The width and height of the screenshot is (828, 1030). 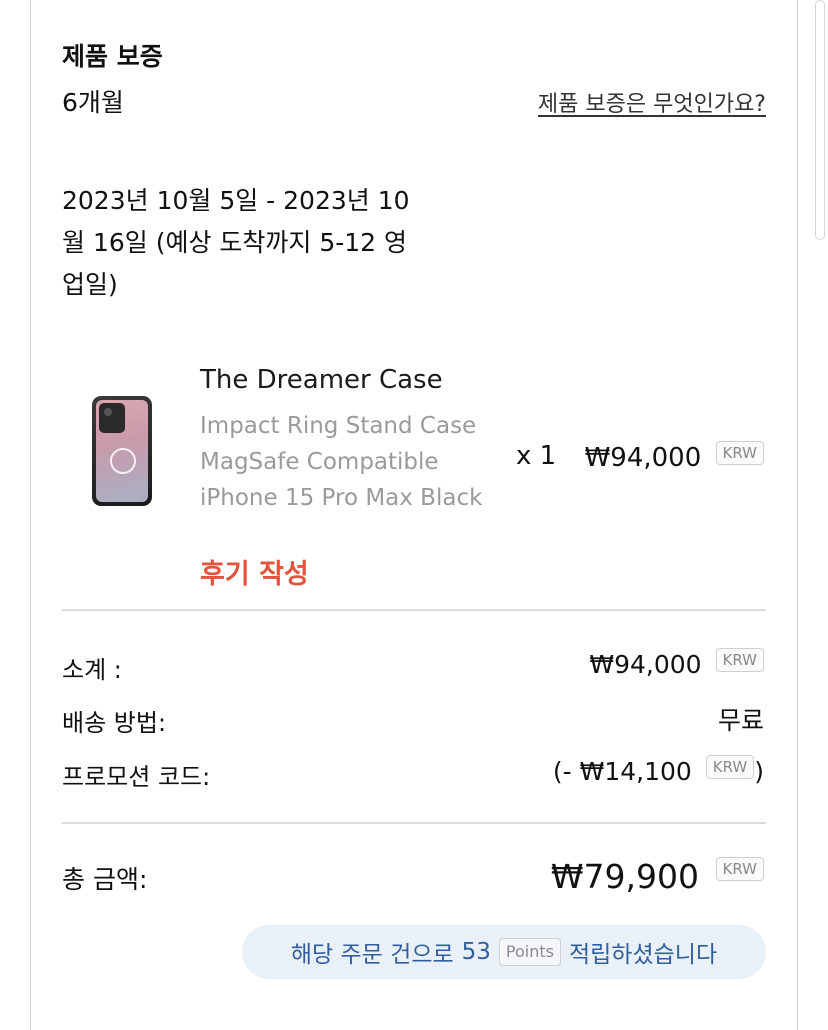 I want to click on warranty-info-link: 제품 보증은 무엇인가요?, so click(x=652, y=102).